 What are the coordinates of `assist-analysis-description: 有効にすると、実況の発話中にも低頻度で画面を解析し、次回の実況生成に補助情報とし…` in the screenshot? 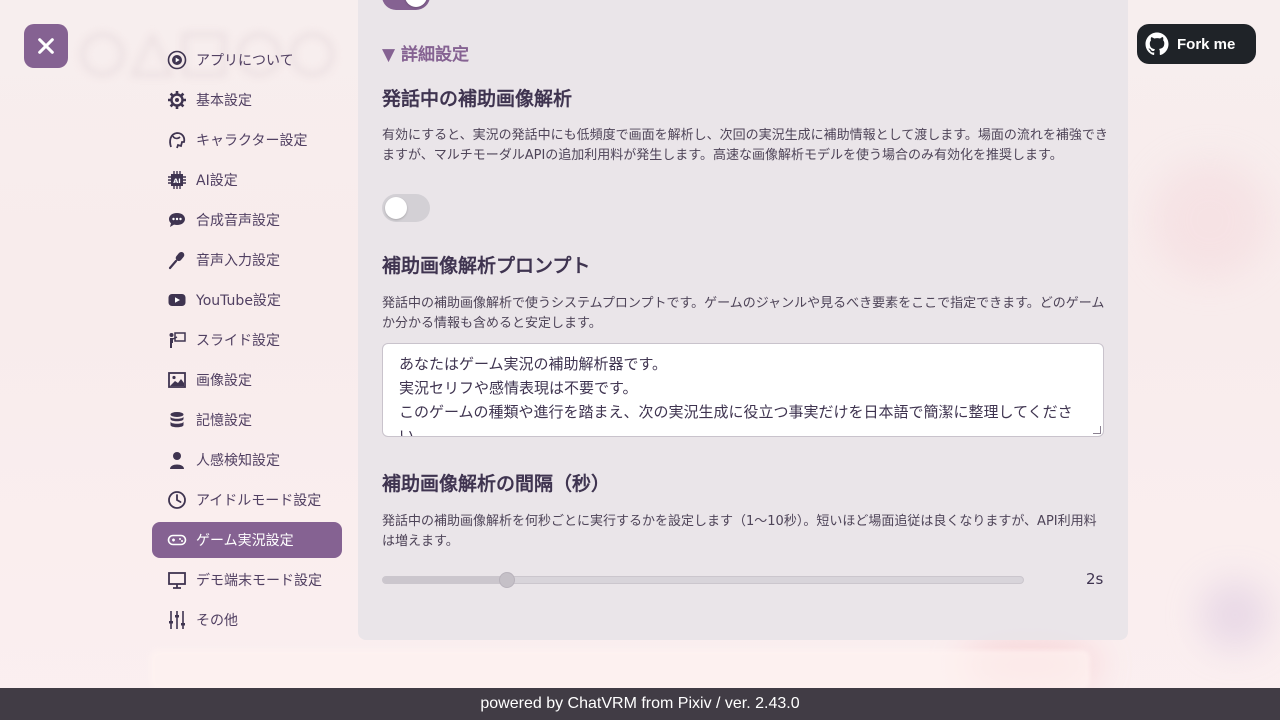 It's located at (745, 145).